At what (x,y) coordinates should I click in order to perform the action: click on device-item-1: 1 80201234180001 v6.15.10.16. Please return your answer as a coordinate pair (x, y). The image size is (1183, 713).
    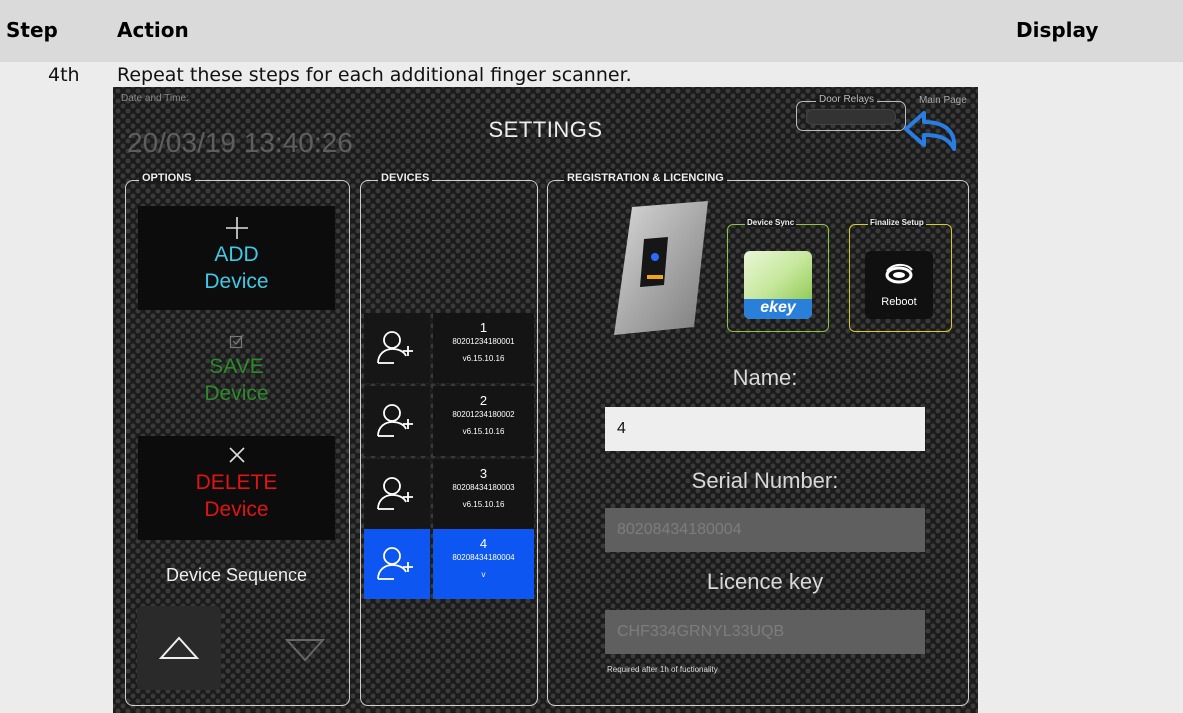
    Looking at the image, I should click on (449, 348).